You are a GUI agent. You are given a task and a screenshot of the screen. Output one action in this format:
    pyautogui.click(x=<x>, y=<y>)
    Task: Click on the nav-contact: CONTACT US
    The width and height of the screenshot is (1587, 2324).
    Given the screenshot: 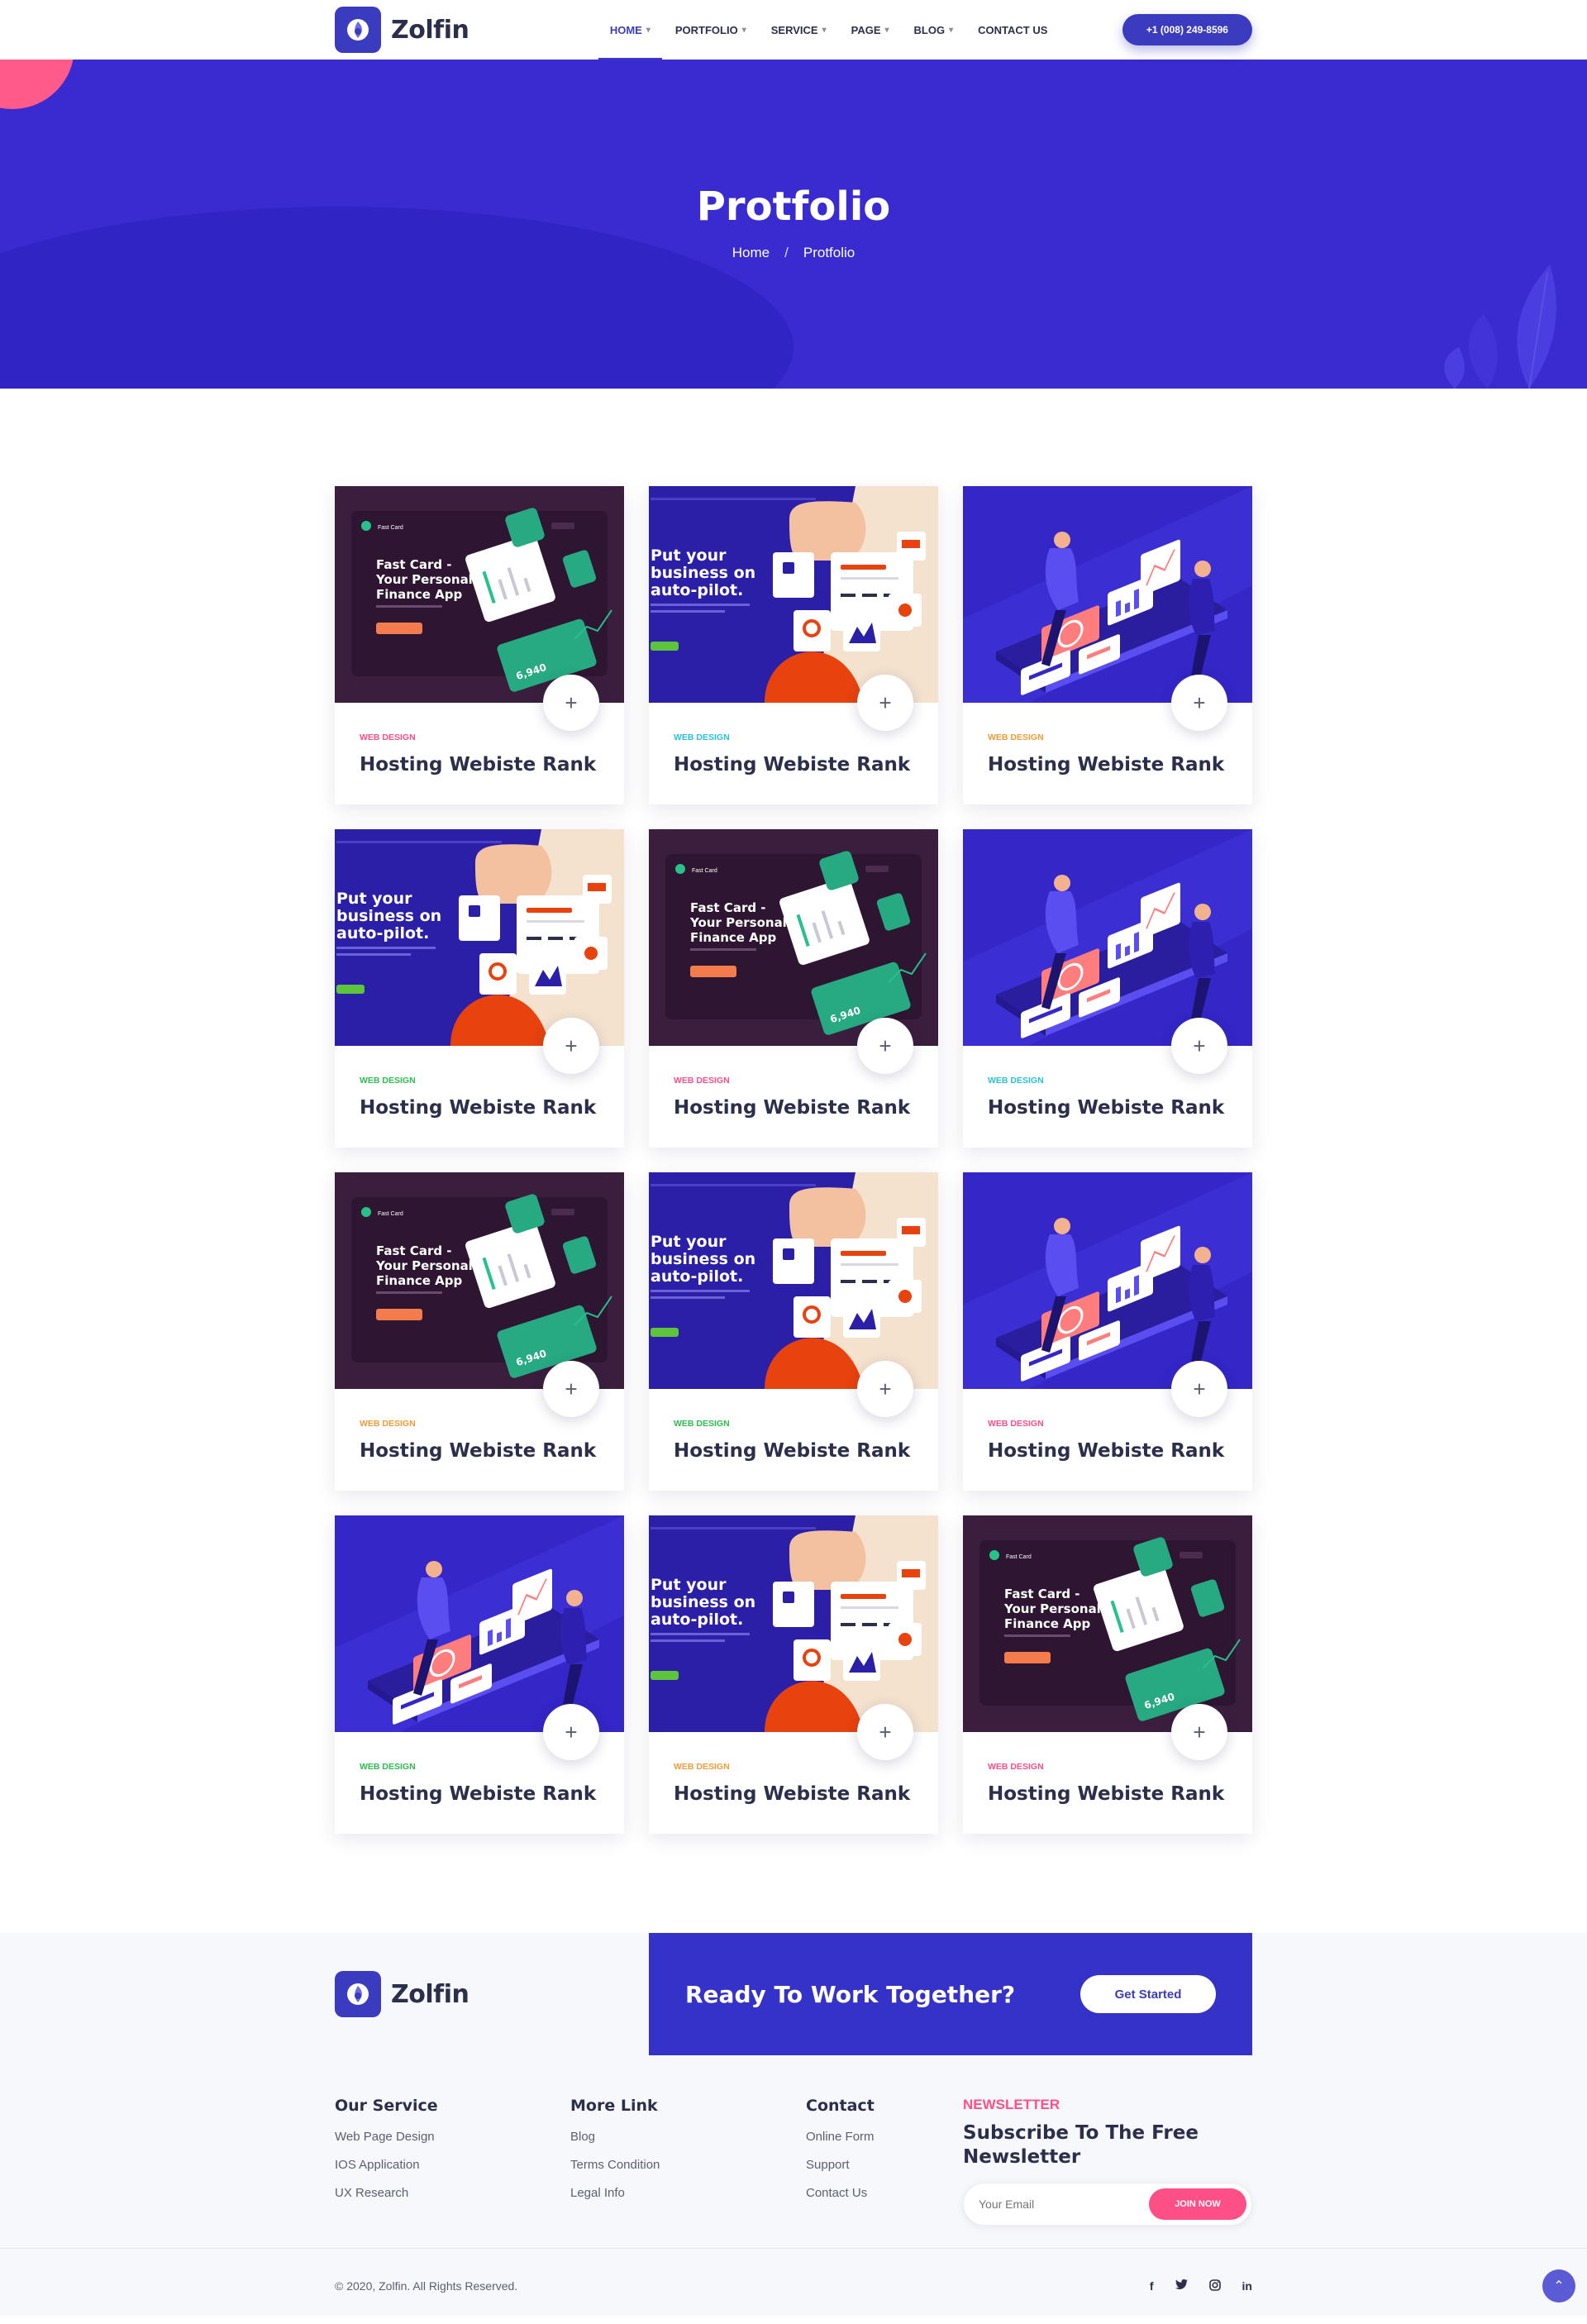 What is the action you would take?
    pyautogui.click(x=1013, y=30)
    